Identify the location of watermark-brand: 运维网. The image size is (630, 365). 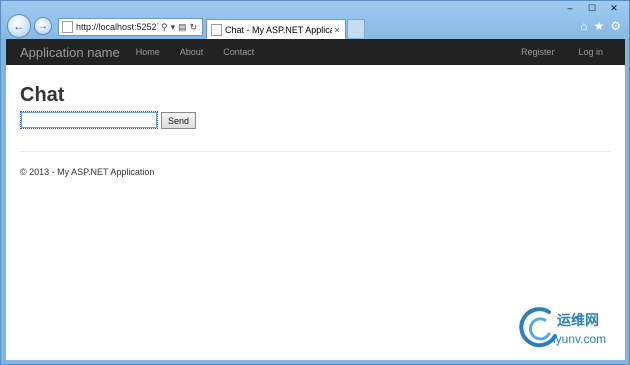
(578, 320).